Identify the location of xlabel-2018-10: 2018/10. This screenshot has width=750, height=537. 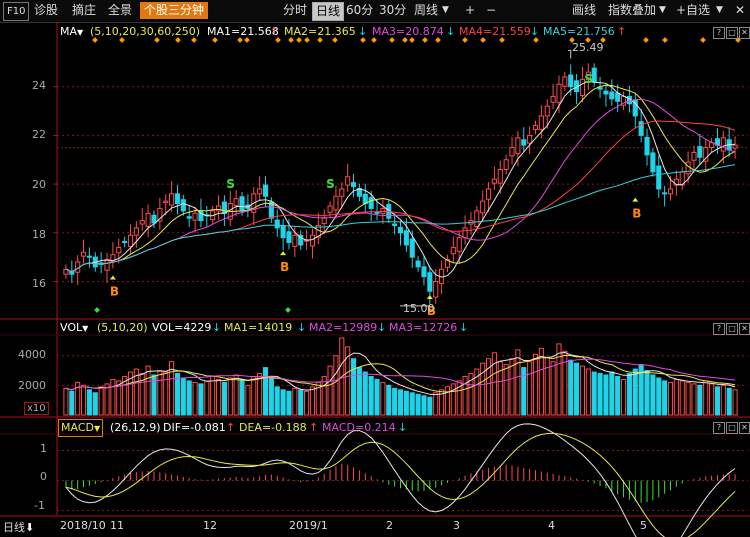
(83, 525).